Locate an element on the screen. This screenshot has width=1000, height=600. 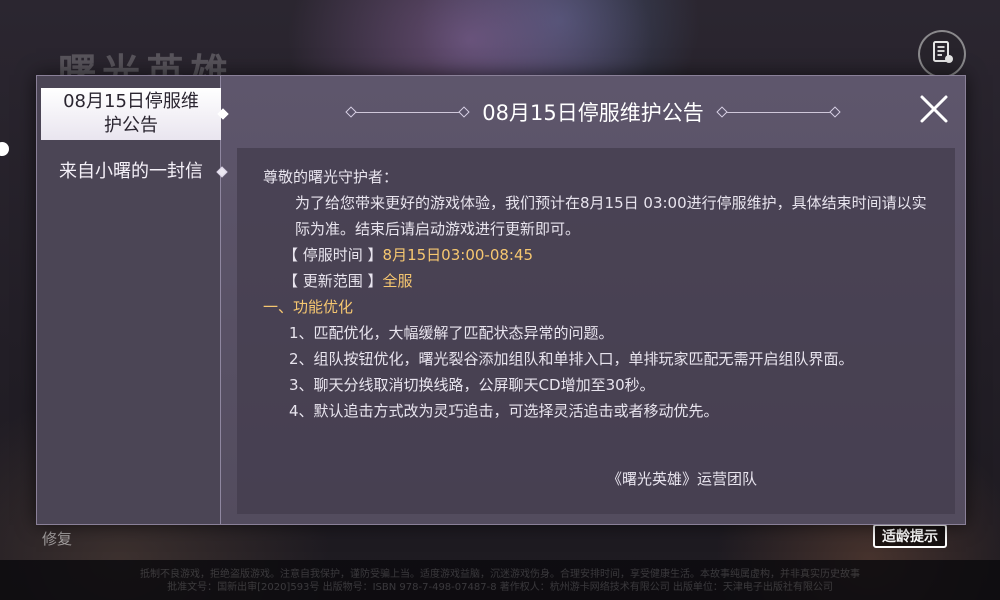
list-item: 1、匹配优化，大幅缓解了匹配状态异常的问题。 is located at coordinates (451, 333).